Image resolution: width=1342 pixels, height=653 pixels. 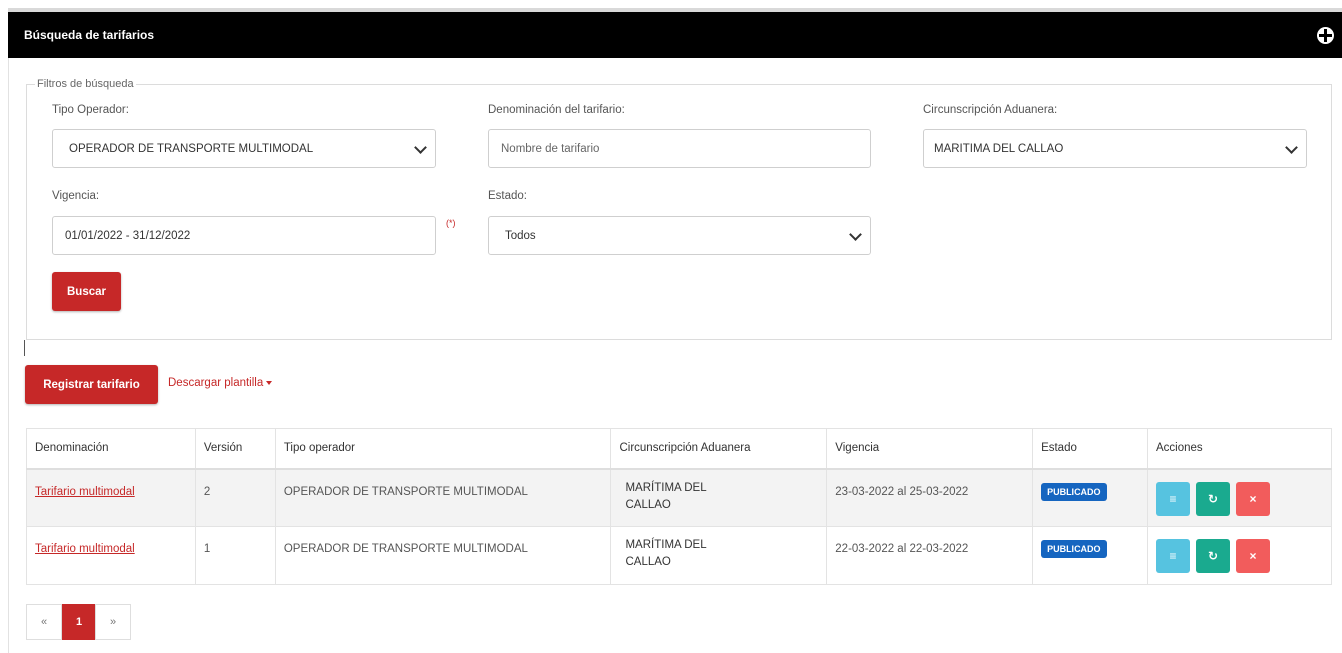 I want to click on pagination: « 1 », so click(x=78, y=622).